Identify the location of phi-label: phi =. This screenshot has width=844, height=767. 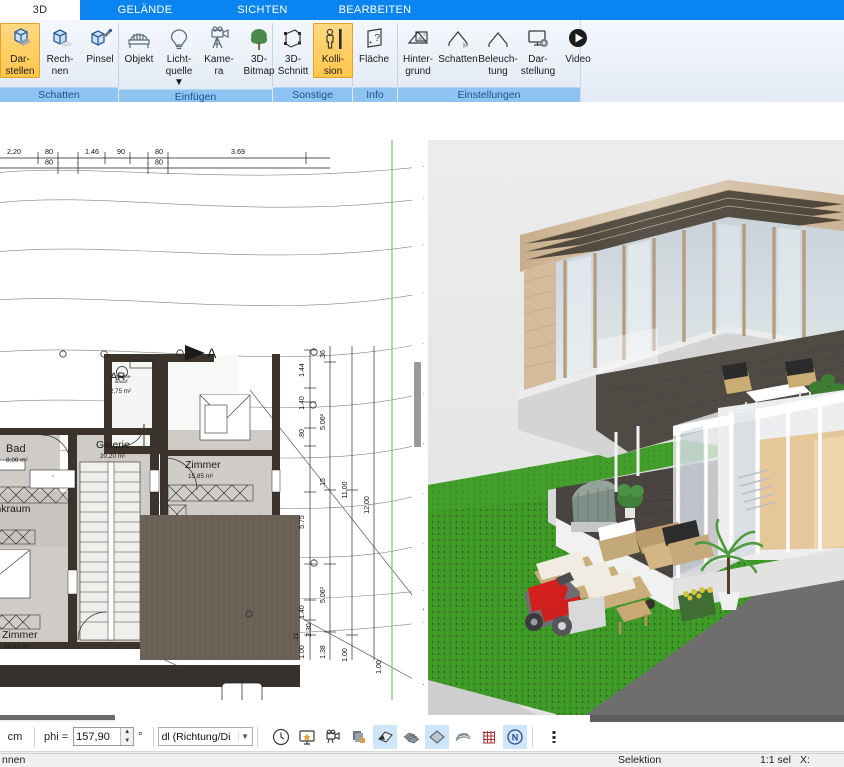
(56, 736).